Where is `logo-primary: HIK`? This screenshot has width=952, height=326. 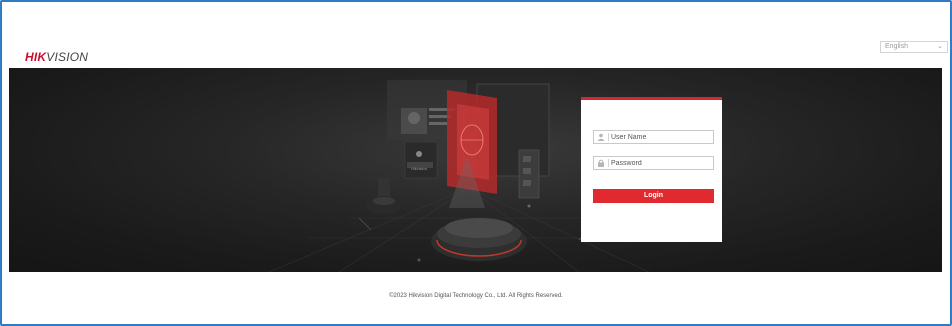 logo-primary: HIK is located at coordinates (36, 57).